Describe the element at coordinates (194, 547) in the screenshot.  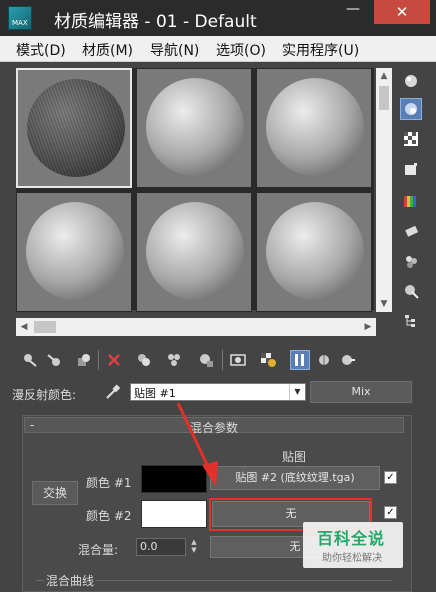
I see `mix-amount-spinner-icon: ▲ ▼` at that location.